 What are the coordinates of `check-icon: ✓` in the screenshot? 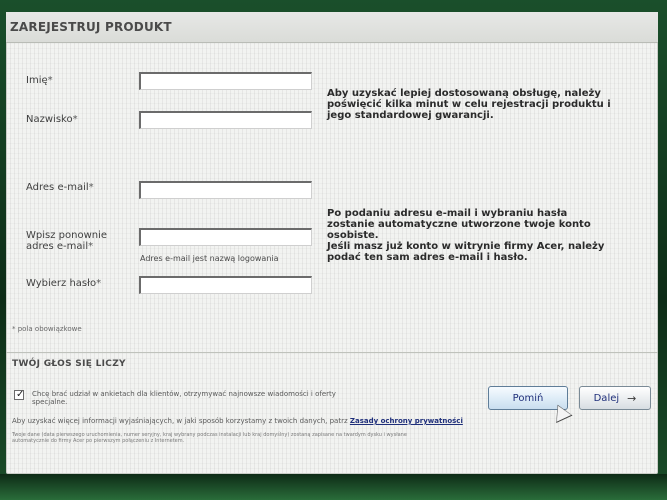 It's located at (20, 394).